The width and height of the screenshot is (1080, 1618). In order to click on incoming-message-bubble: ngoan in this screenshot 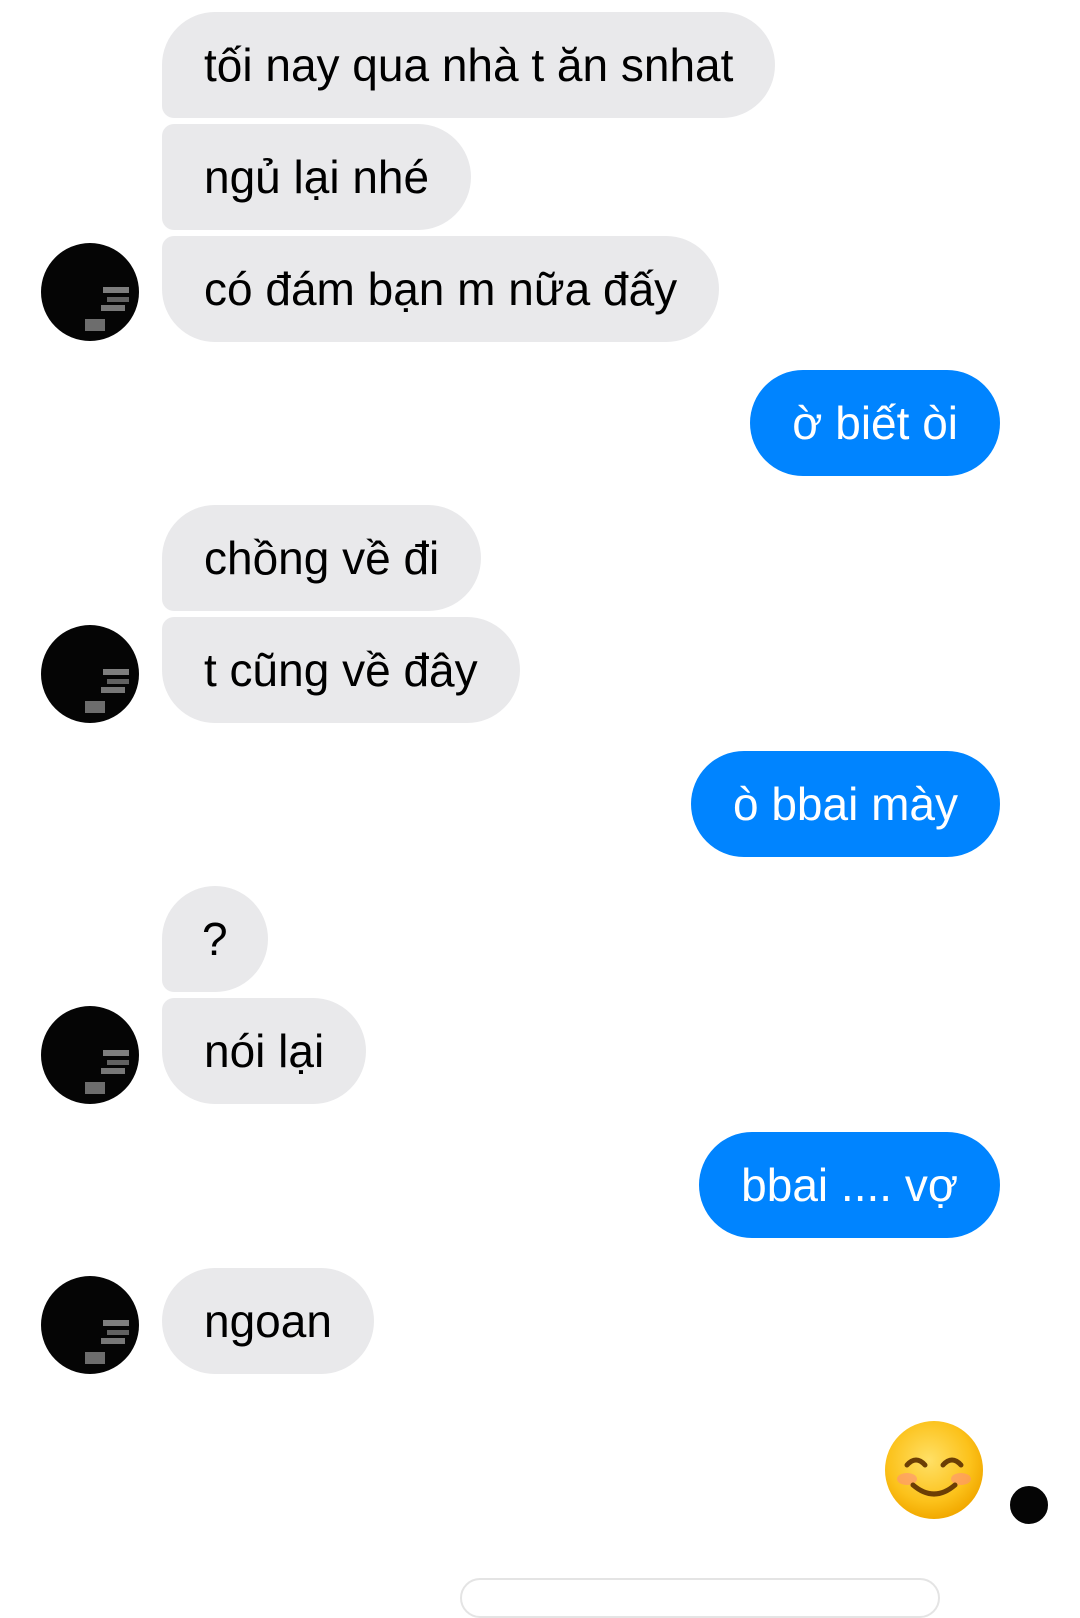, I will do `click(268, 1321)`.